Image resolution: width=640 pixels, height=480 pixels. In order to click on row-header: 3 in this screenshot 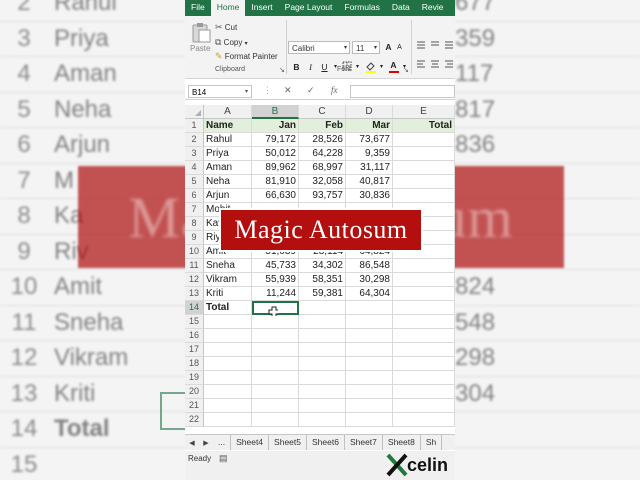, I will do `click(194, 154)`.